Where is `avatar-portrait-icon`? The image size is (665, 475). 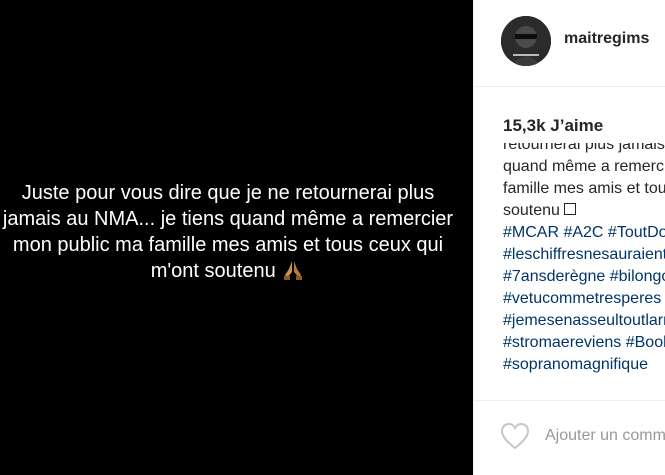 avatar-portrait-icon is located at coordinates (526, 41).